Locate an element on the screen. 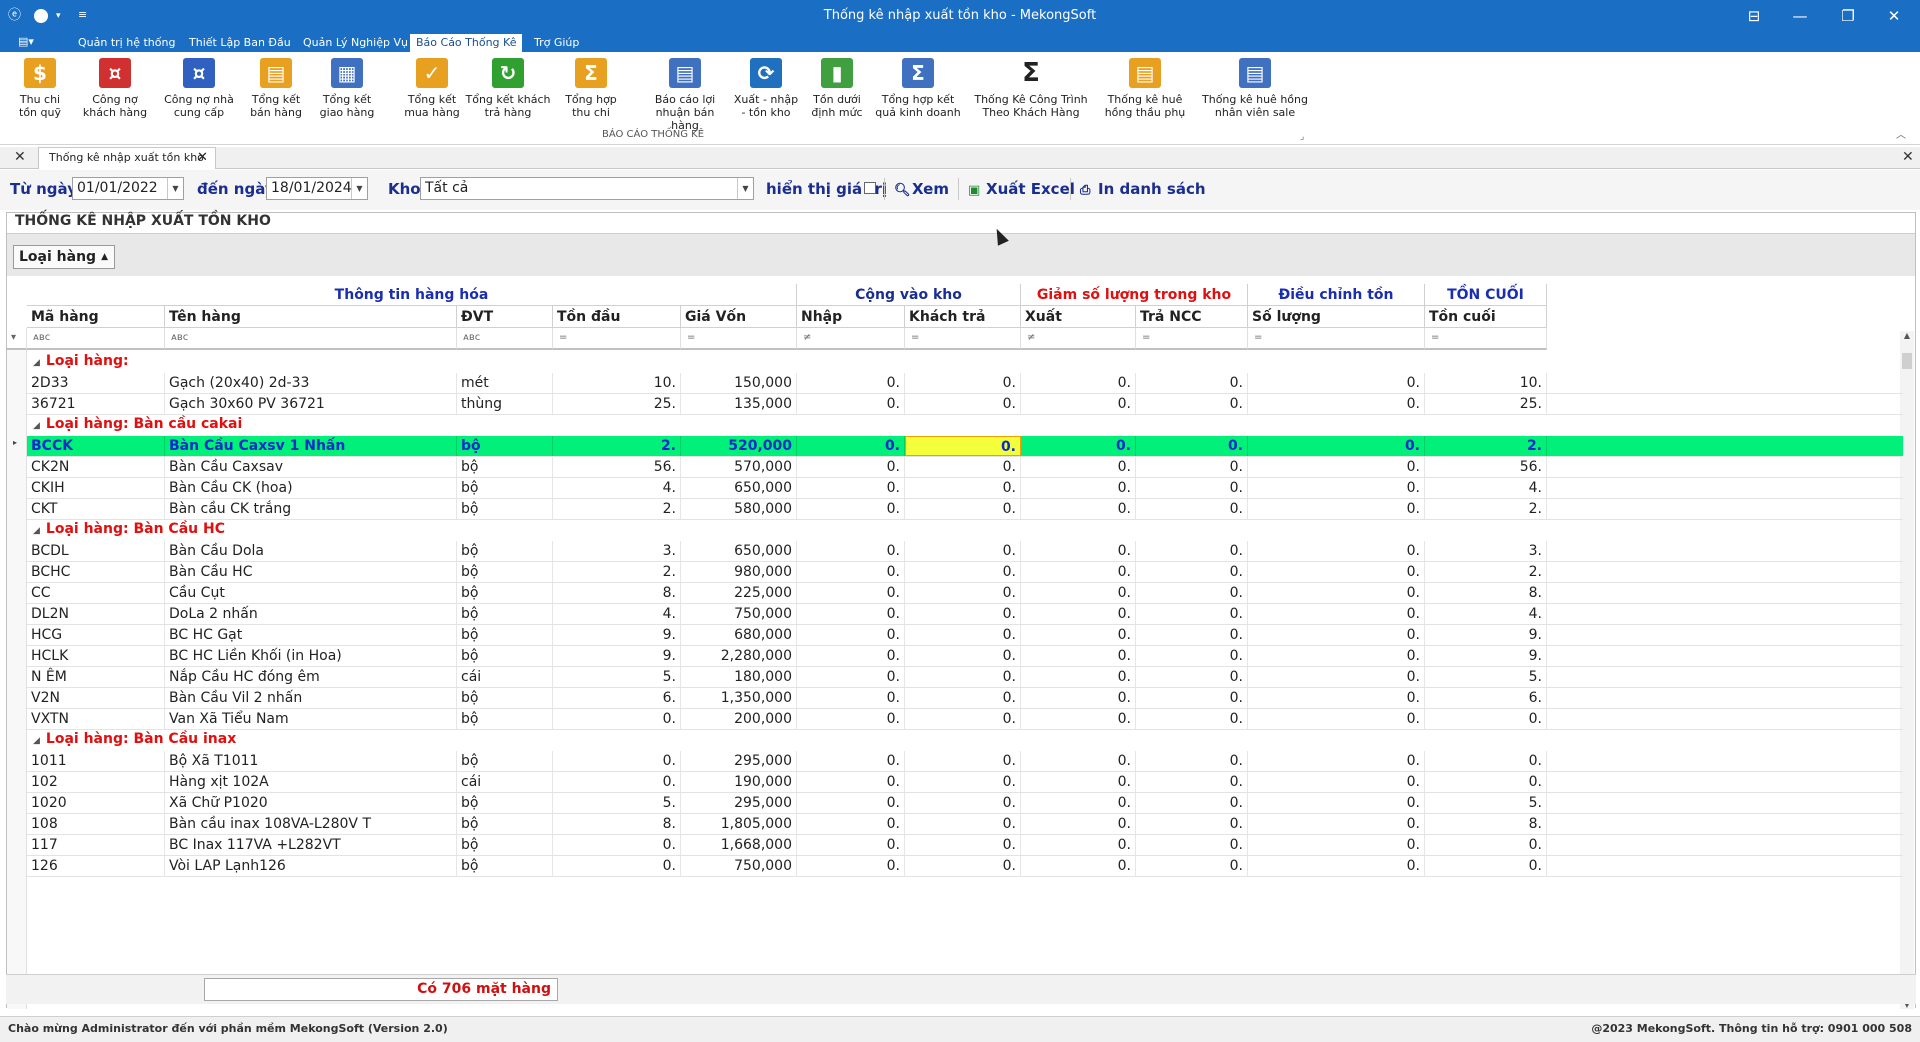  table-cell: 8. is located at coordinates (617, 824).